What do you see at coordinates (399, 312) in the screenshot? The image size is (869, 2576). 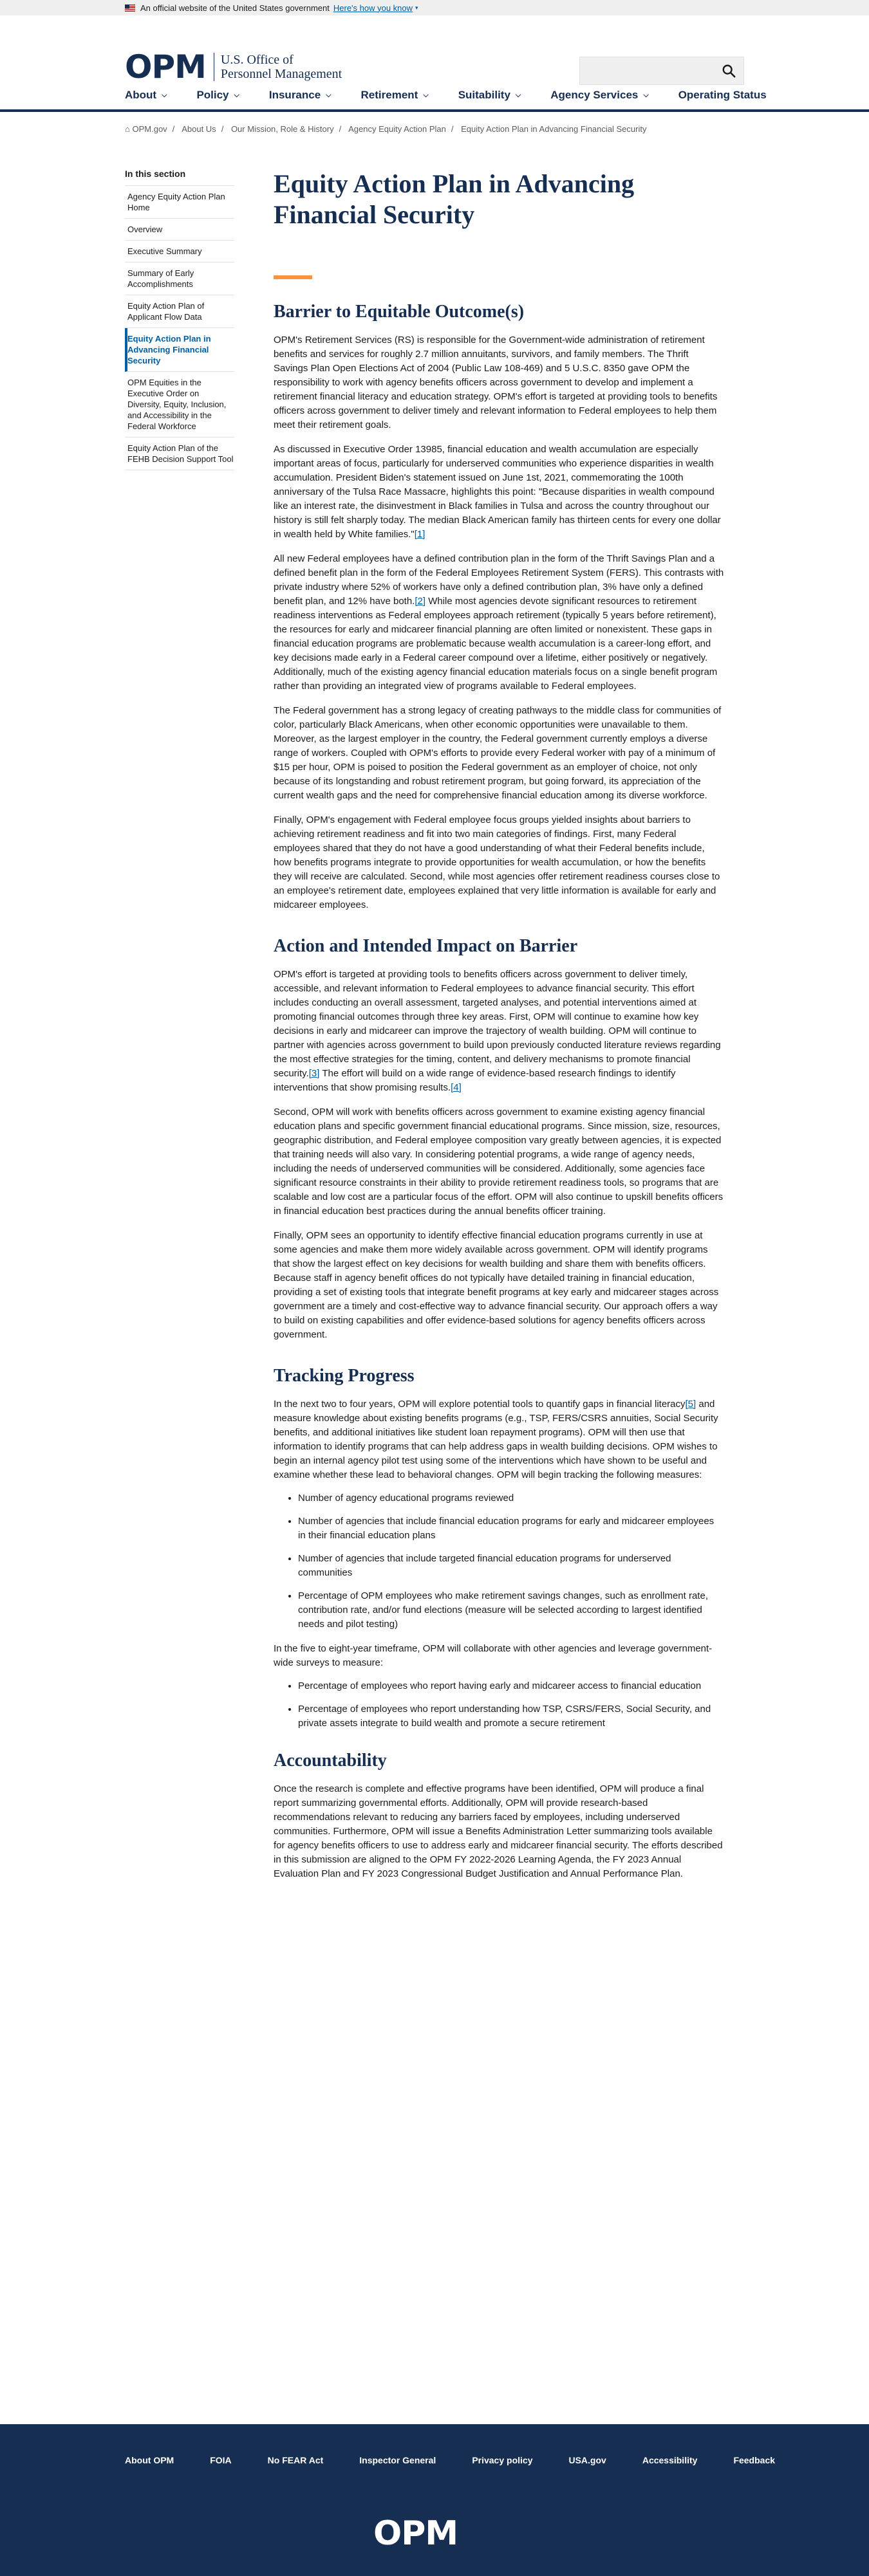 I see `section-heading-barrier: Barrier to Equitable Outcome(s)` at bounding box center [399, 312].